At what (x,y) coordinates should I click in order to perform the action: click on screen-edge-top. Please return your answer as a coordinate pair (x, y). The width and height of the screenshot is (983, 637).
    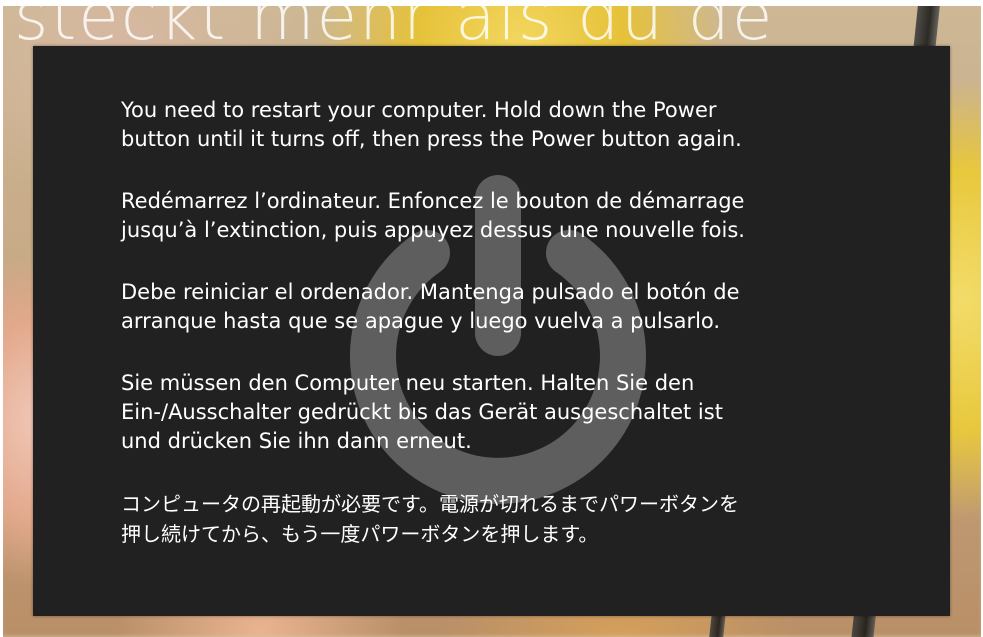
    Looking at the image, I should click on (491, 3).